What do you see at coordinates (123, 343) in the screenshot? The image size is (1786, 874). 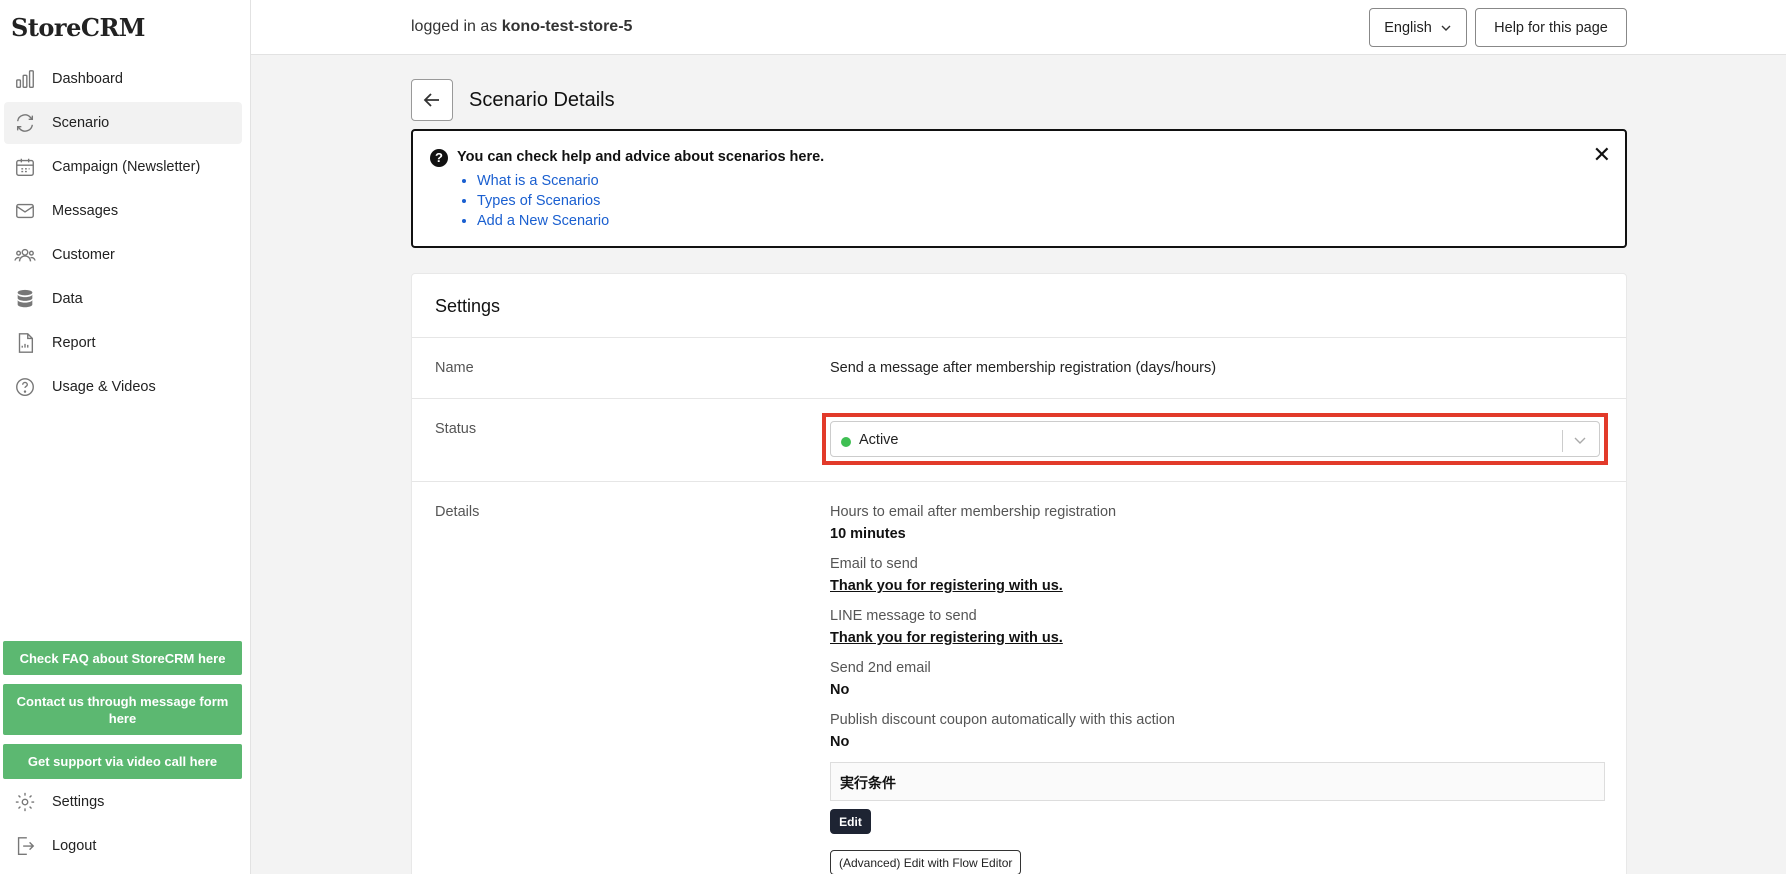 I see `sidebar-item-report: Report` at bounding box center [123, 343].